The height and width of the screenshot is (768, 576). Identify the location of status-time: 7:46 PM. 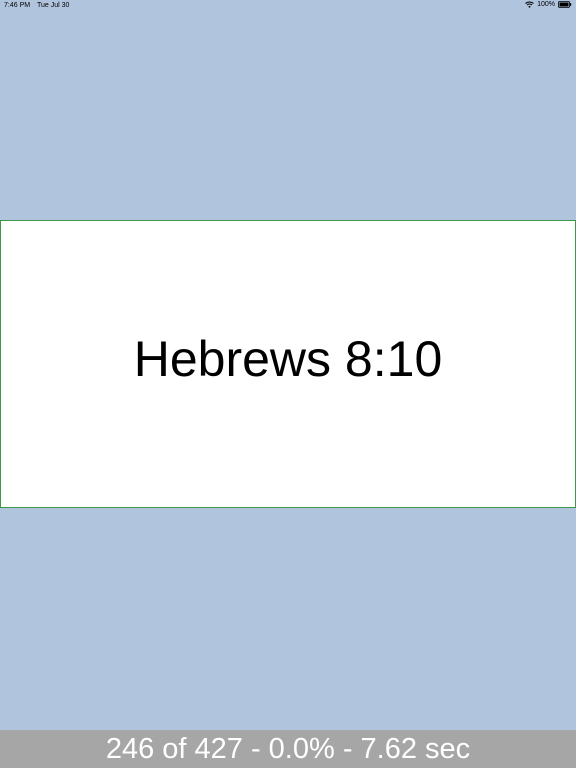
(17, 5).